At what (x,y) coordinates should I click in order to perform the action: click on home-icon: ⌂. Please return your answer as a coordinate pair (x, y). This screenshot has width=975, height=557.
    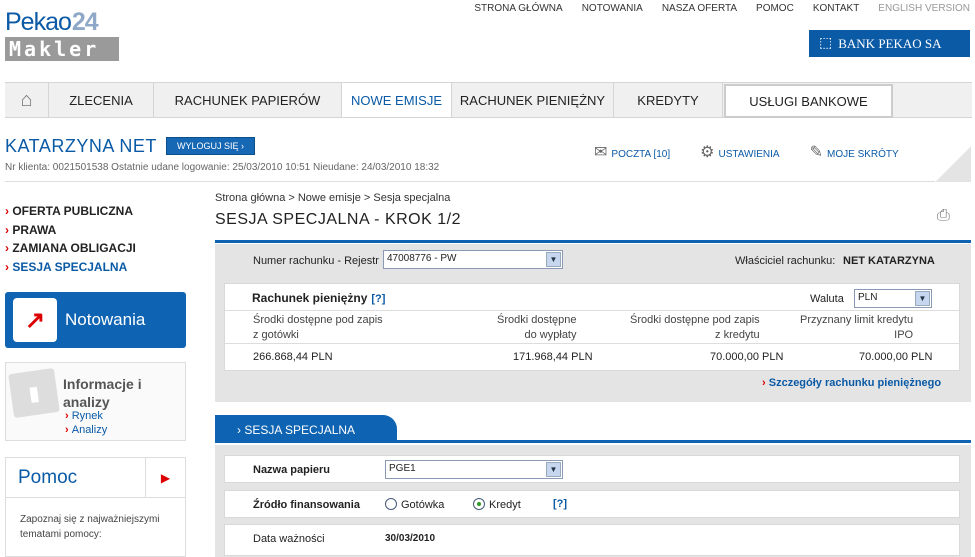
    Looking at the image, I should click on (27, 100).